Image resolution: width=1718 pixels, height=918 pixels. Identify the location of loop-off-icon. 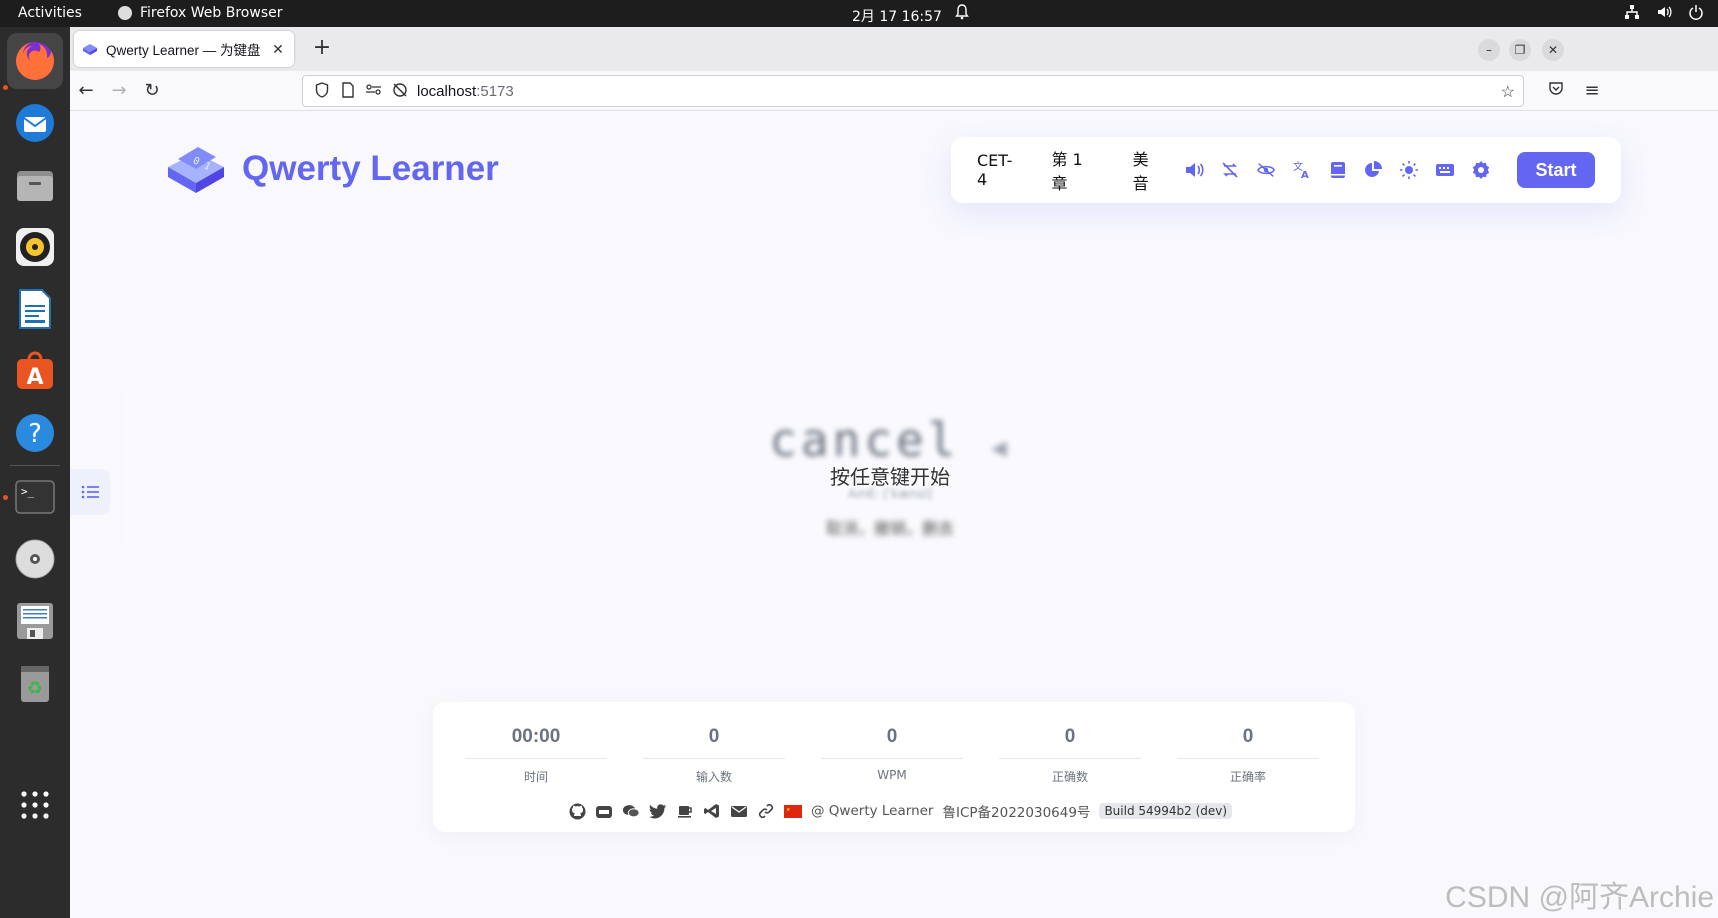
(1230, 170).